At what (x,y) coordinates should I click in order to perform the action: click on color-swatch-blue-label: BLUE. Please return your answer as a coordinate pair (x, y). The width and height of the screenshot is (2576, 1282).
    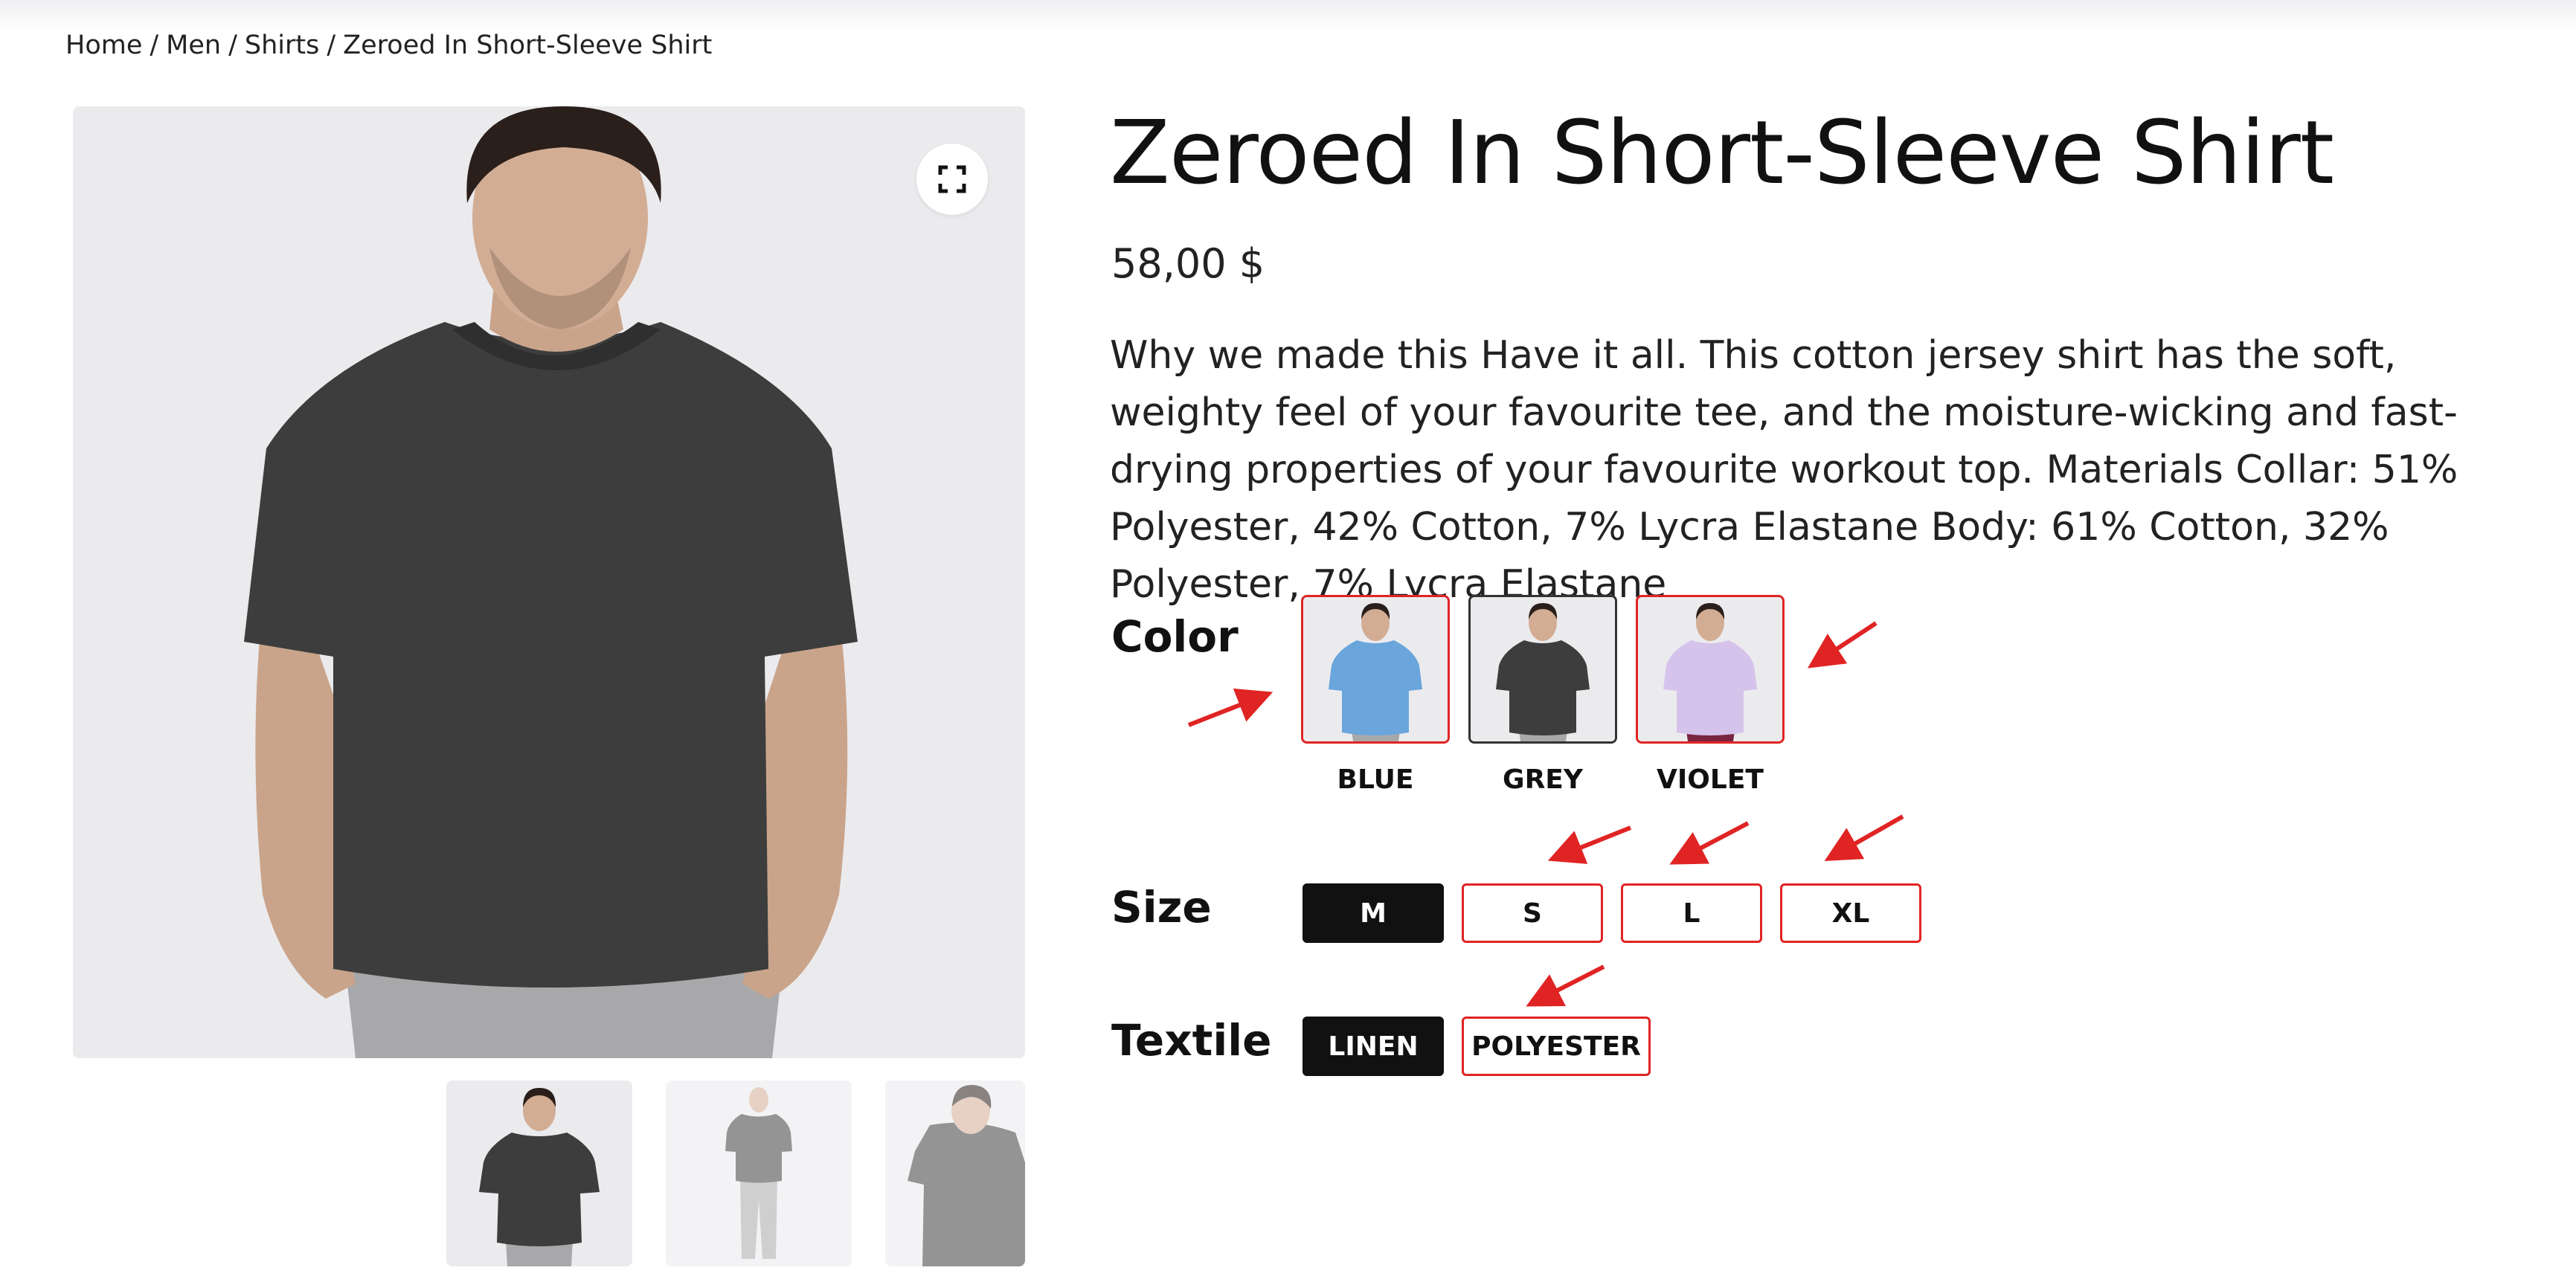
    Looking at the image, I should click on (1375, 779).